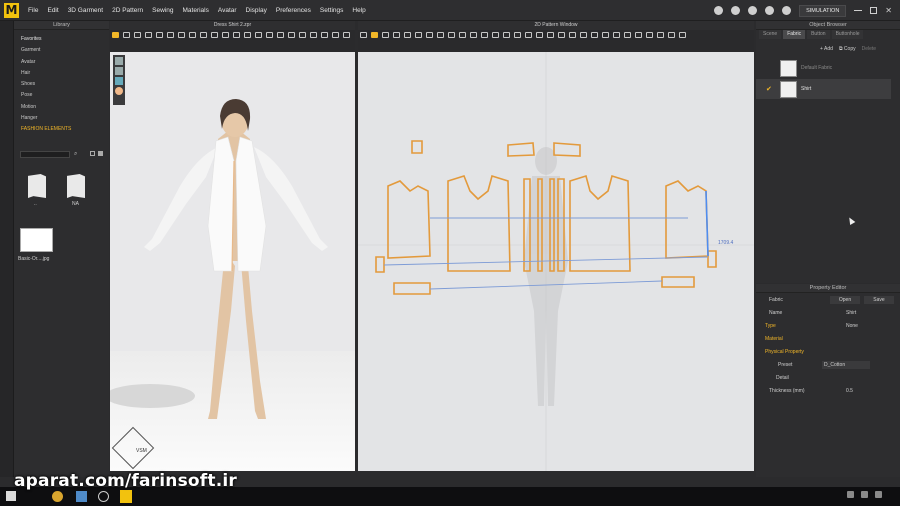 This screenshot has width=900, height=506. Describe the element at coordinates (826, 49) in the screenshot. I see `add-fabric-button: + Add` at that location.